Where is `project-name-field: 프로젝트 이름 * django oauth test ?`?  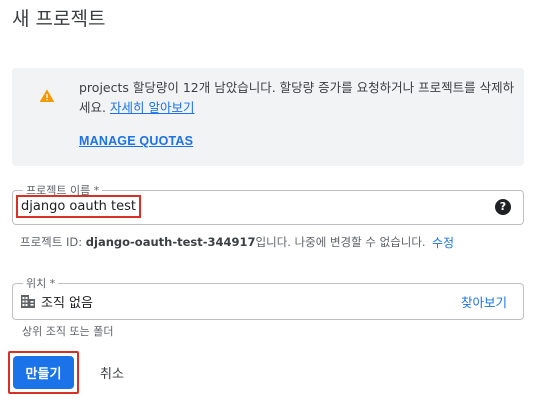 project-name-field: 프로젝트 이름 * django oauth test ? is located at coordinates (268, 203).